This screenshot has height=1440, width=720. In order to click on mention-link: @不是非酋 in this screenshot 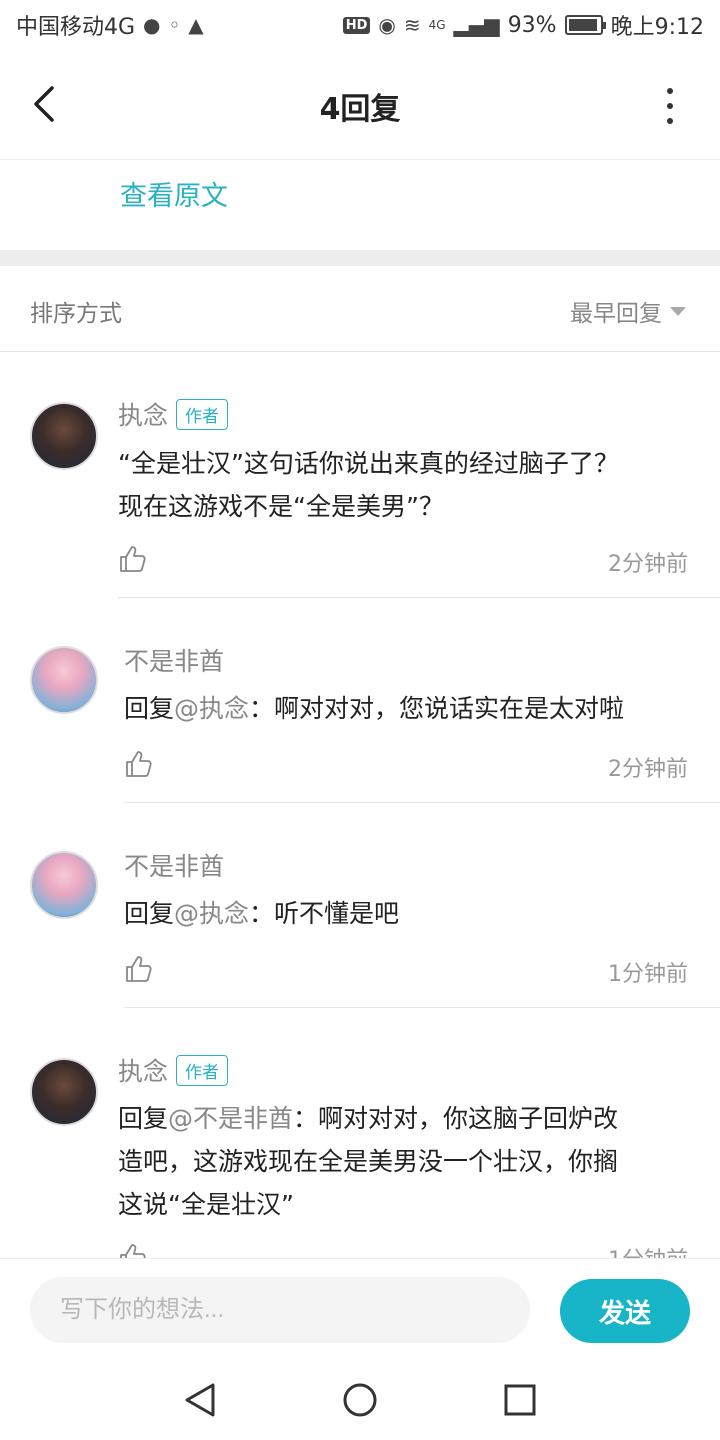, I will do `click(230, 1118)`.